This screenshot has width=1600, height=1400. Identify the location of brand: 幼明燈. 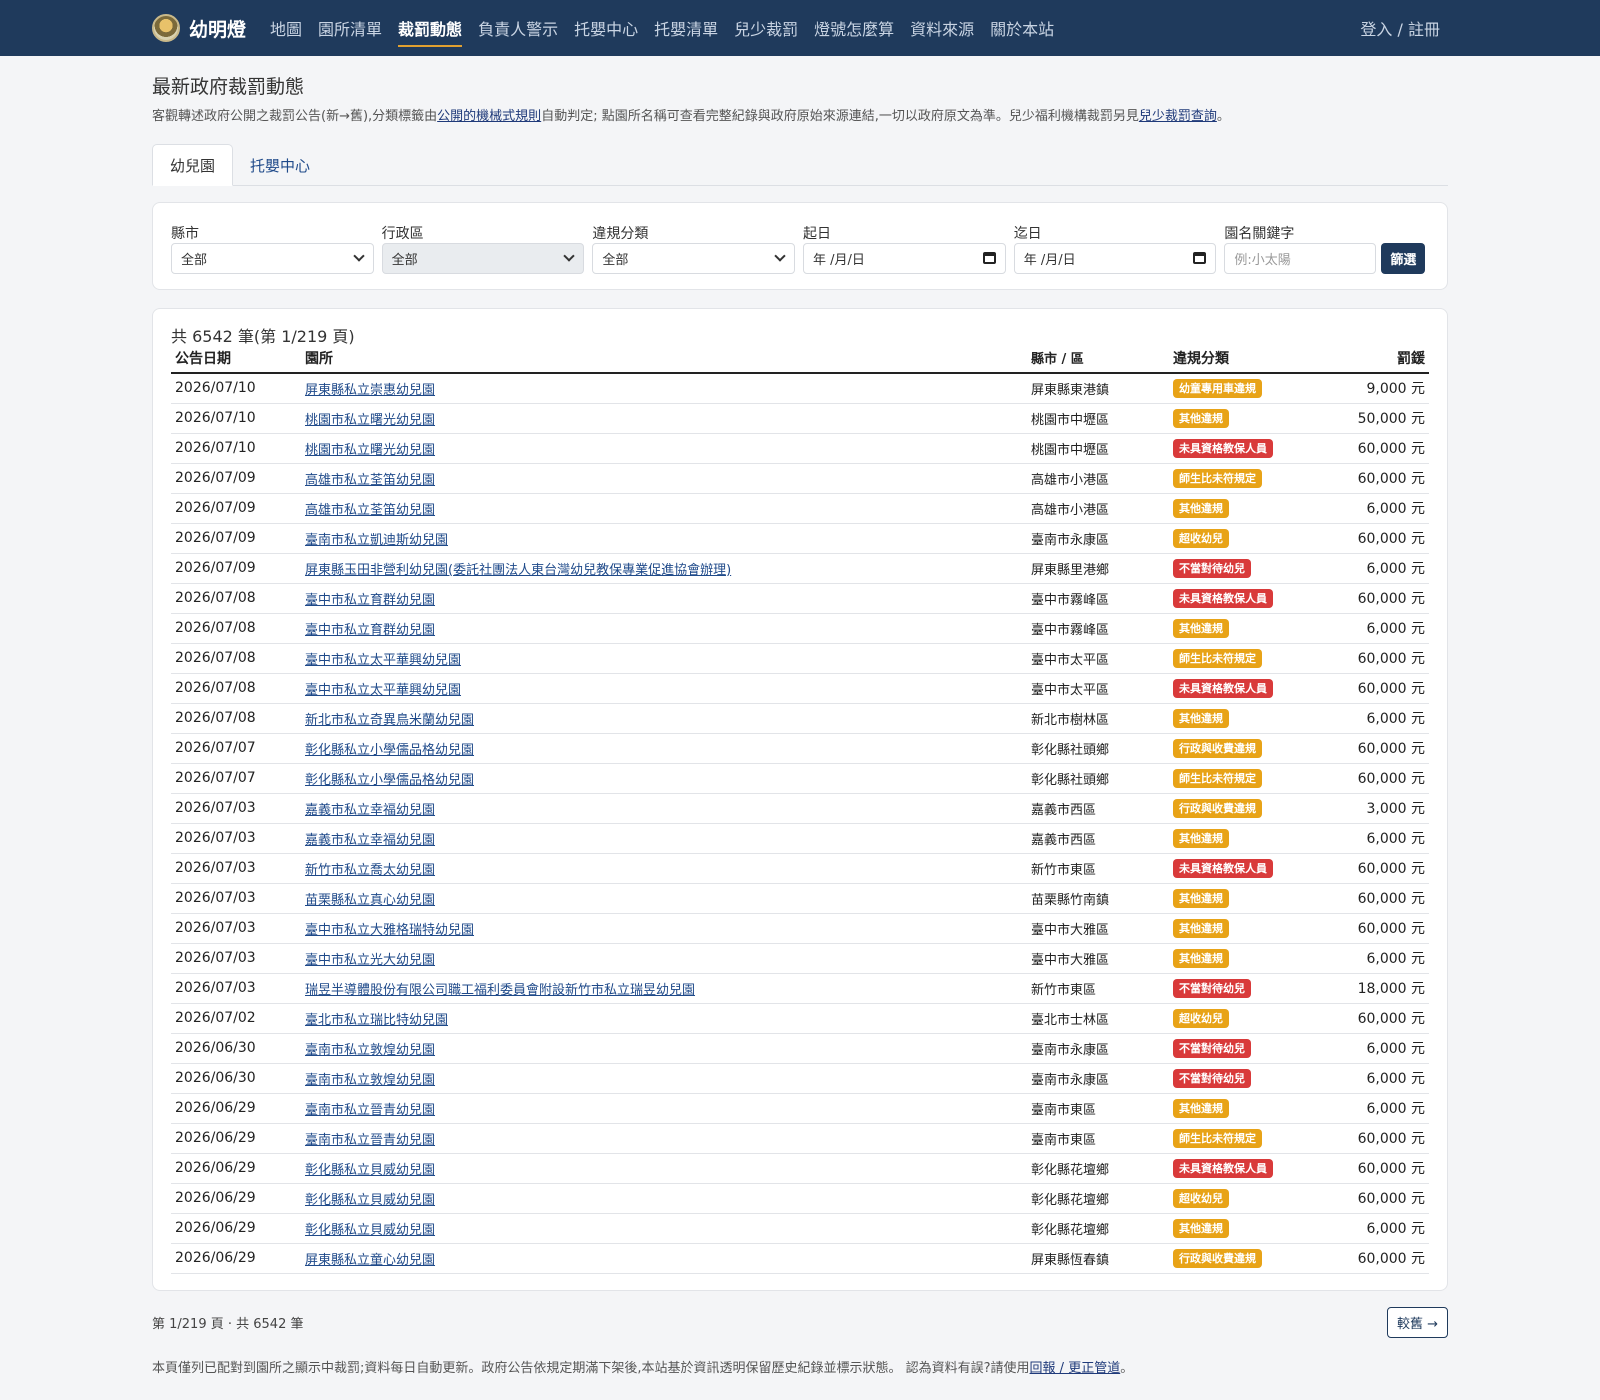
(199, 28).